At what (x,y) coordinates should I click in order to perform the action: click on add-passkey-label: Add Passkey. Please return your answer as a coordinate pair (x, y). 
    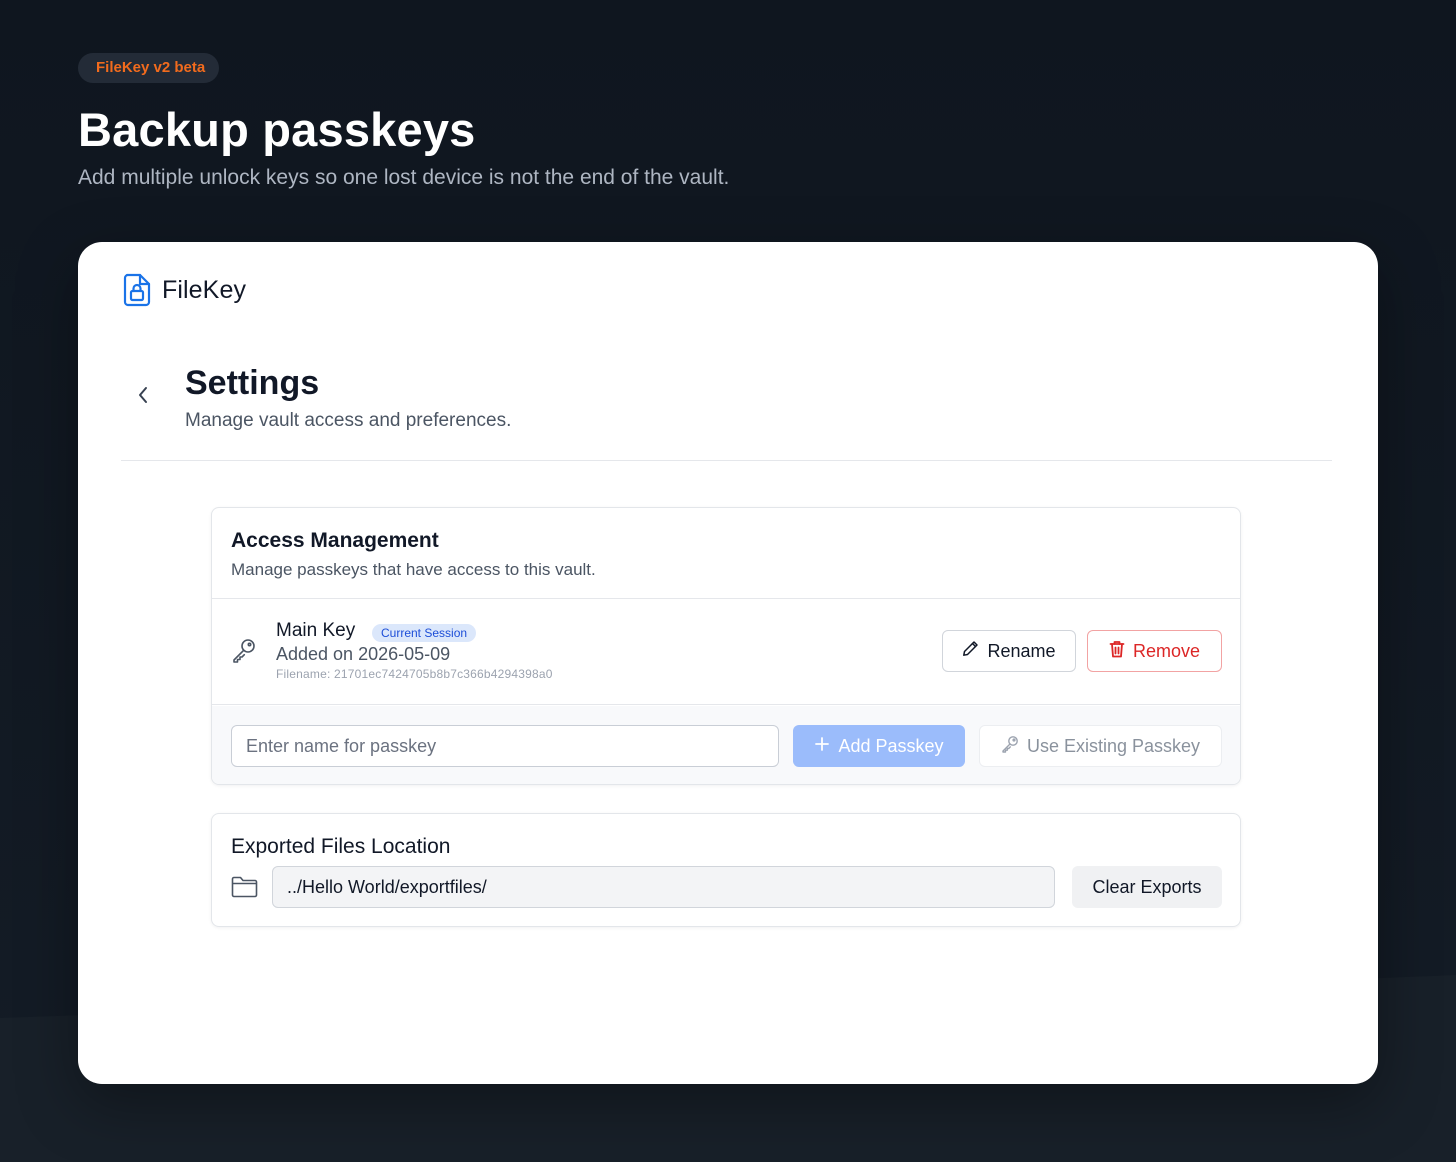
    Looking at the image, I should click on (891, 745).